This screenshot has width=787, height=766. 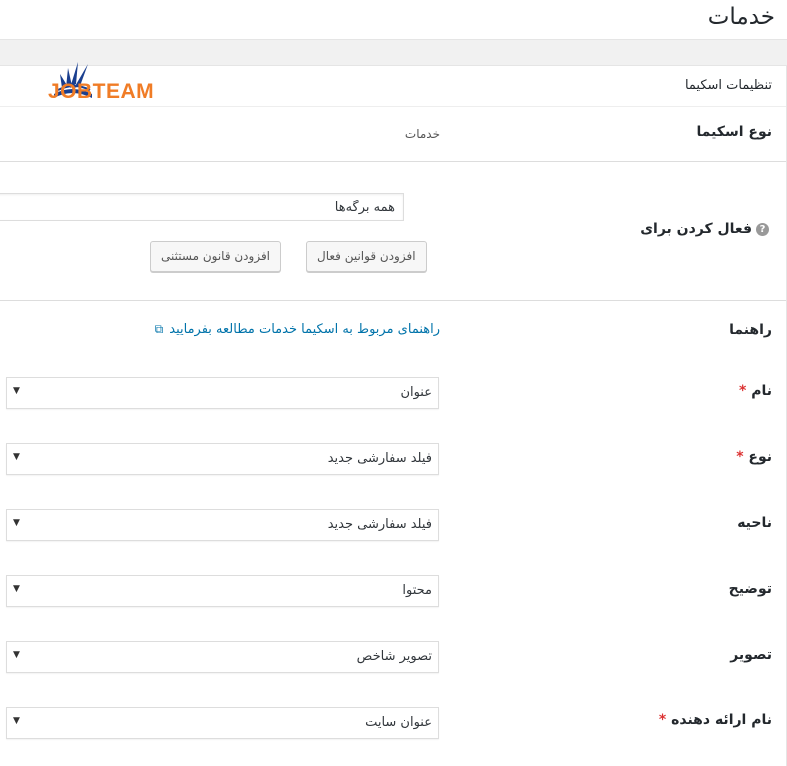 I want to click on page-header: خدمات, so click(x=393, y=20).